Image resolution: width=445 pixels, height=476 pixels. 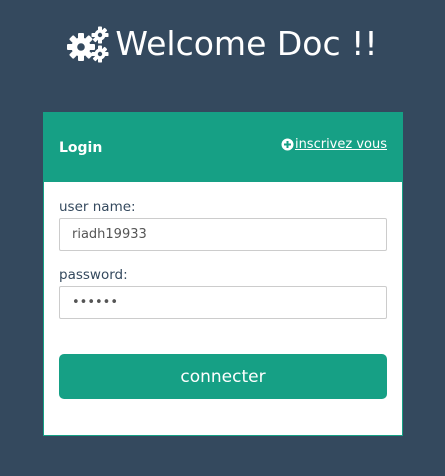 What do you see at coordinates (287, 144) in the screenshot?
I see `plus-circle-icon` at bounding box center [287, 144].